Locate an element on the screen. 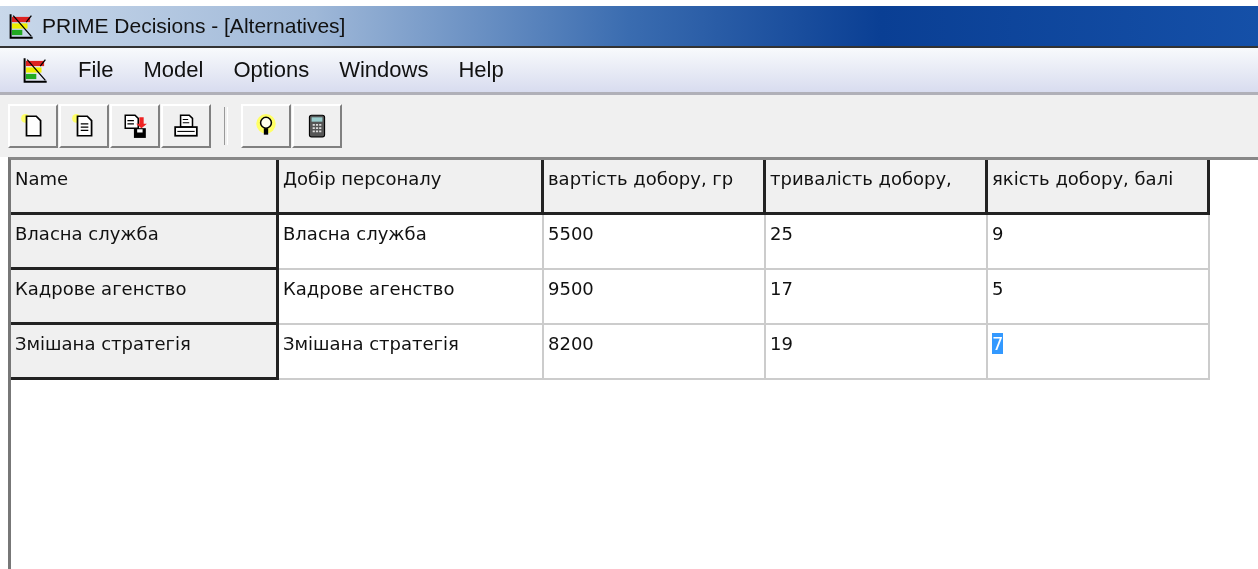  lightbulb-button is located at coordinates (266, 126).